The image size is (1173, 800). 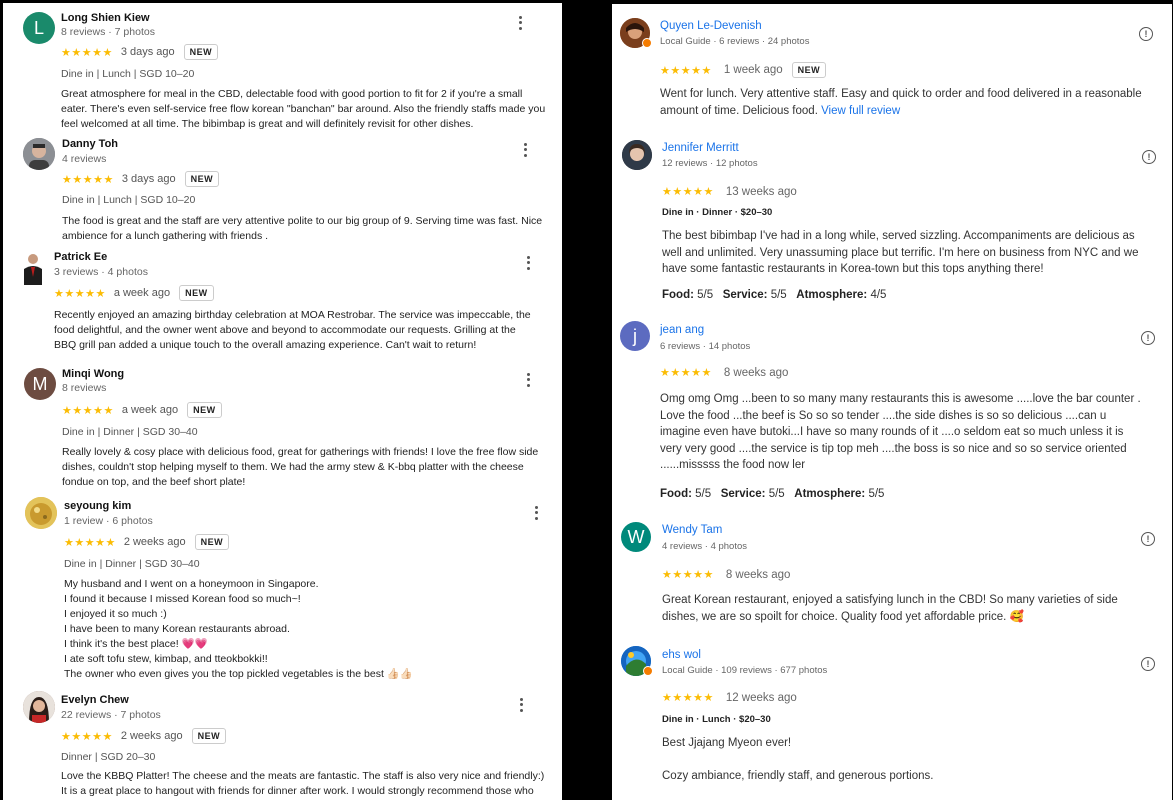 I want to click on reviewer-name: Patrick Ee, so click(x=80, y=257).